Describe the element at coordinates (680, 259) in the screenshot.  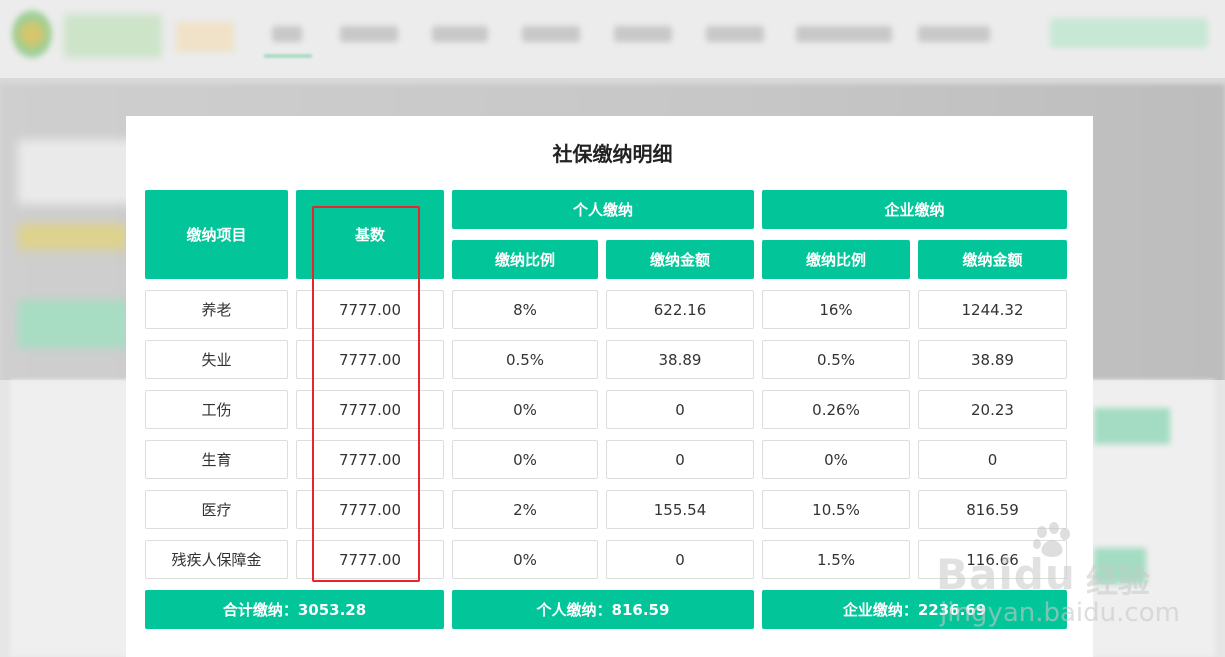
I see `header-personal-amount: 缴纳金额` at that location.